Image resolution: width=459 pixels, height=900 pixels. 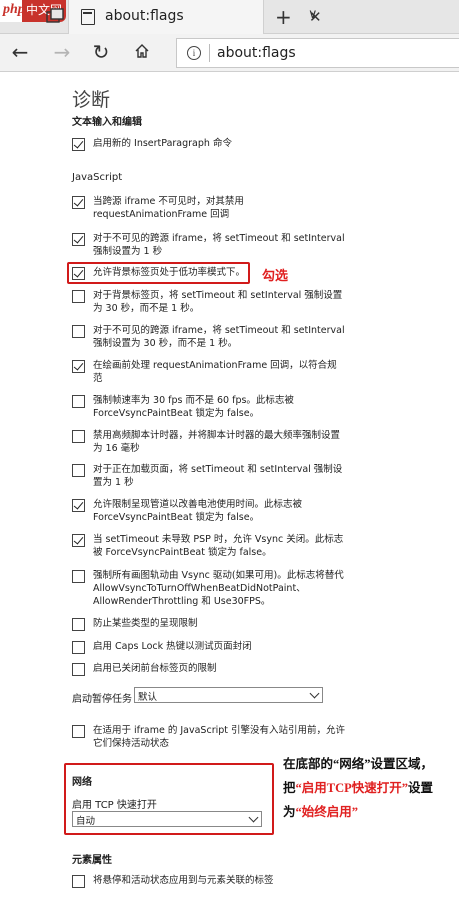 I want to click on note-part: “始终启用”, so click(x=327, y=812).